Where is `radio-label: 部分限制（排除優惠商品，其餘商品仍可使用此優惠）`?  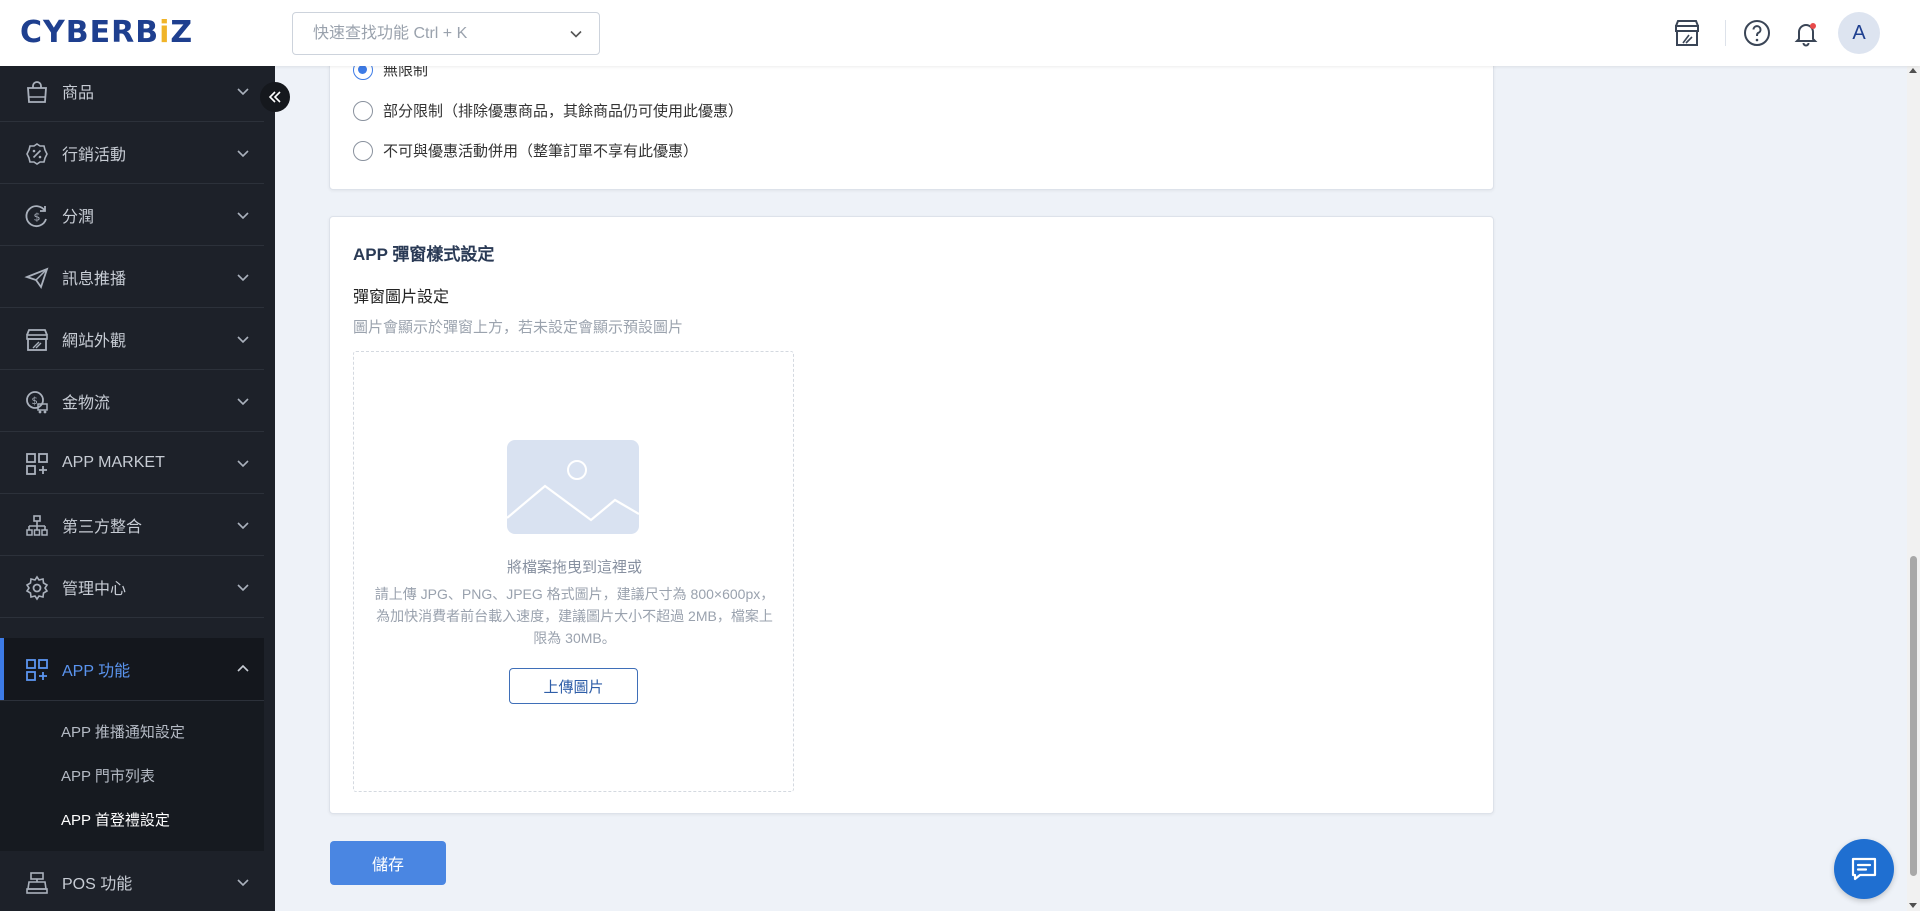 radio-label: 部分限制（排除優惠商品，其餘商品仍可使用此優惠） is located at coordinates (563, 111).